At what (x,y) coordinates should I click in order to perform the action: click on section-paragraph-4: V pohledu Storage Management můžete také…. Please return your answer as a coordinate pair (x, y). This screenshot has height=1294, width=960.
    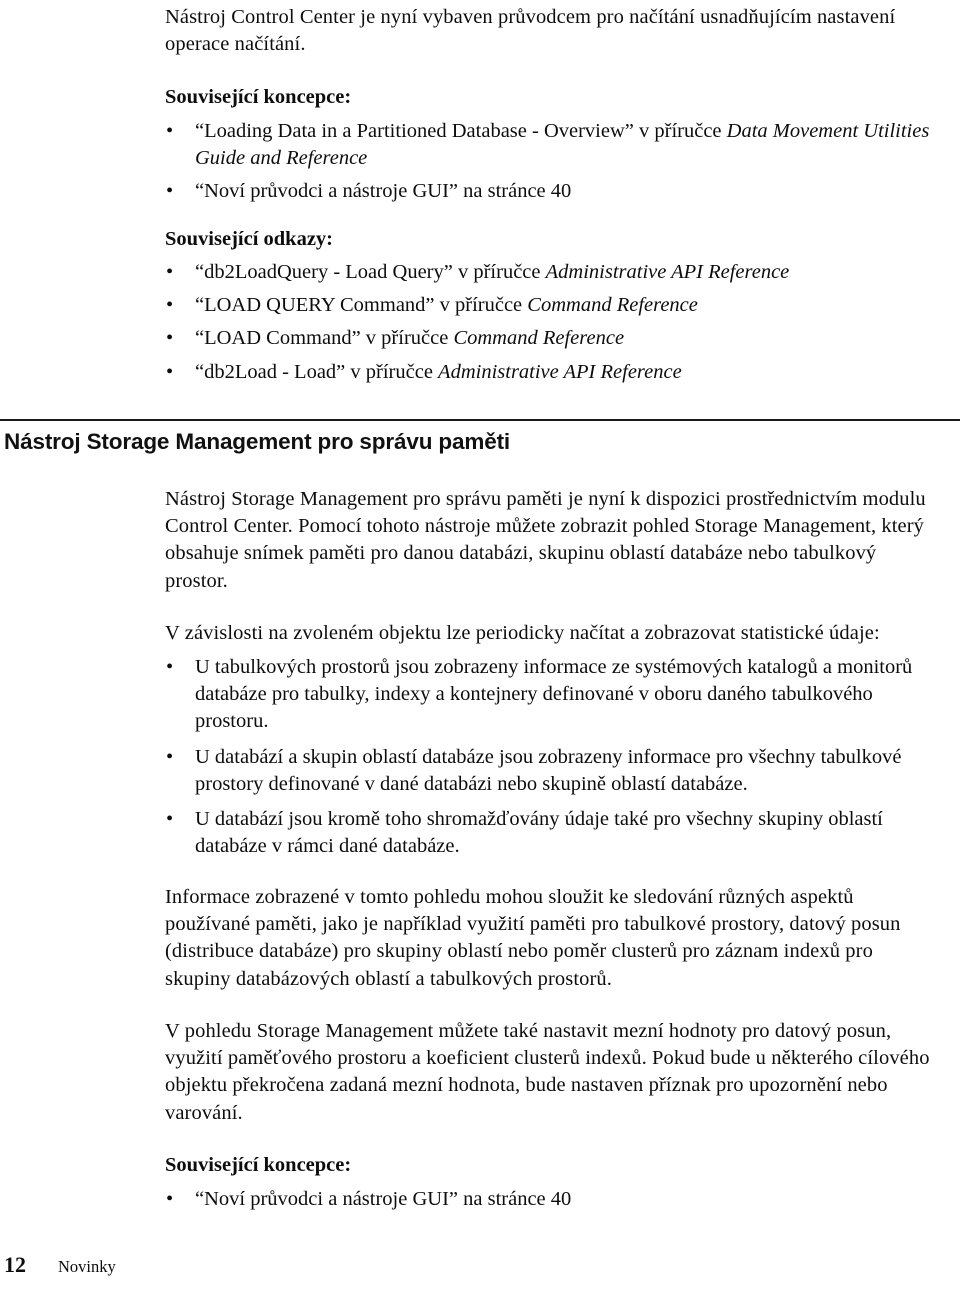
    Looking at the image, I should click on (547, 1072).